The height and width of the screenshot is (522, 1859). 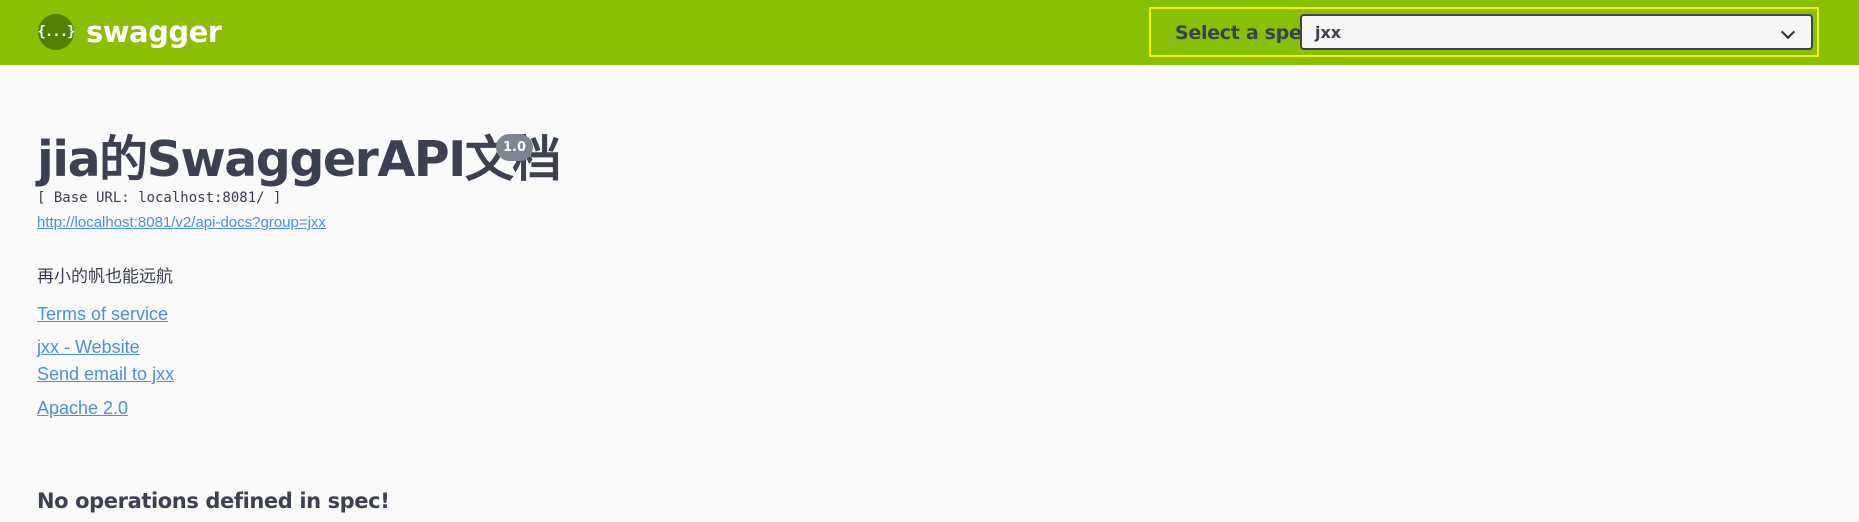 I want to click on swagger-logo-text: swagger, so click(x=154, y=32).